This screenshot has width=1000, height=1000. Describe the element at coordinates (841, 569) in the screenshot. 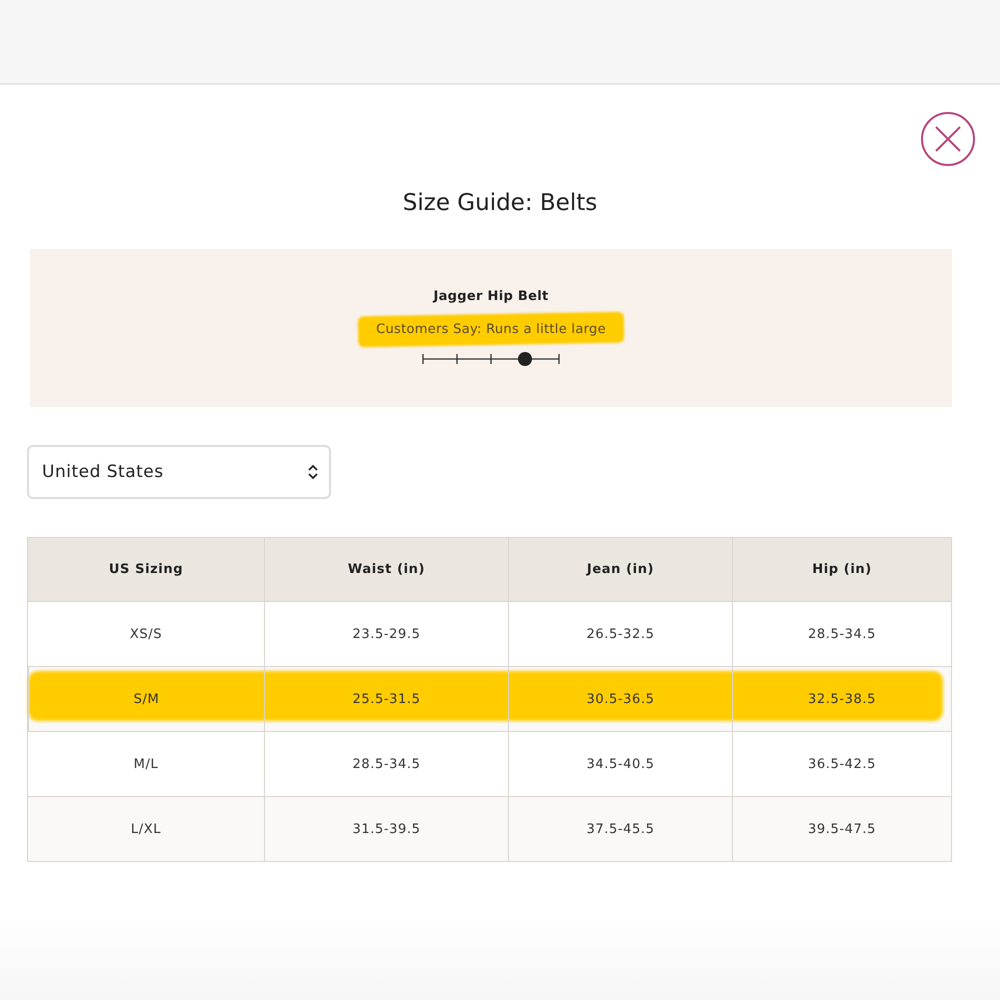

I see `column-header: Hip (in)` at that location.